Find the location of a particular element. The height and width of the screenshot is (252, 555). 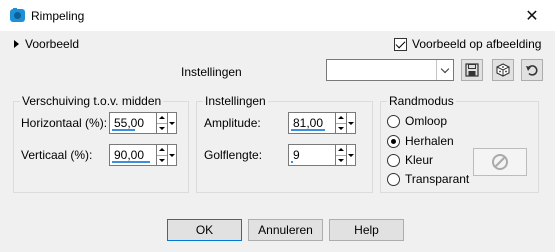

vertical-label: Verticaal (%): is located at coordinates (57, 155).